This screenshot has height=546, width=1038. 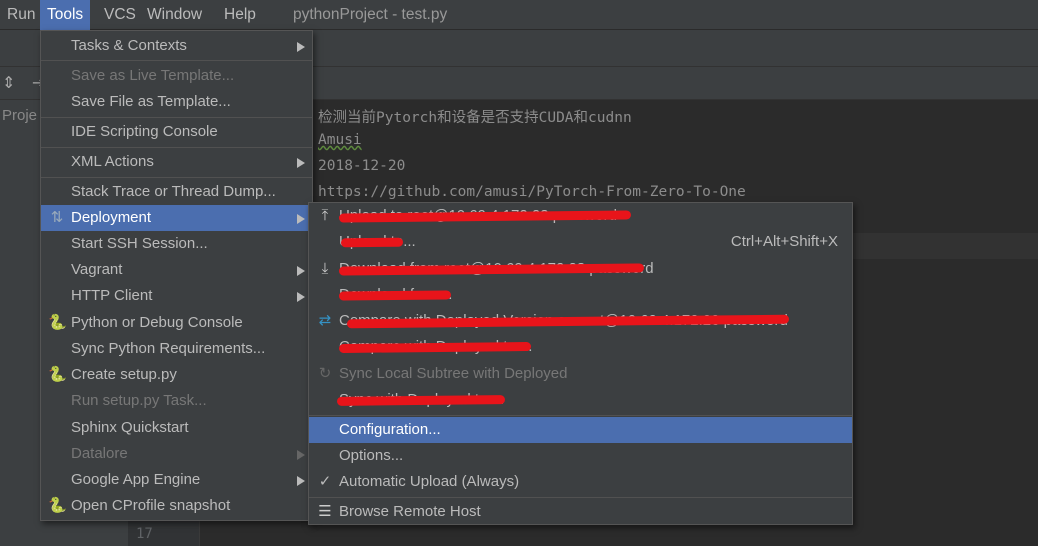 What do you see at coordinates (120, 15) in the screenshot?
I see `menu-vcs: VCS` at bounding box center [120, 15].